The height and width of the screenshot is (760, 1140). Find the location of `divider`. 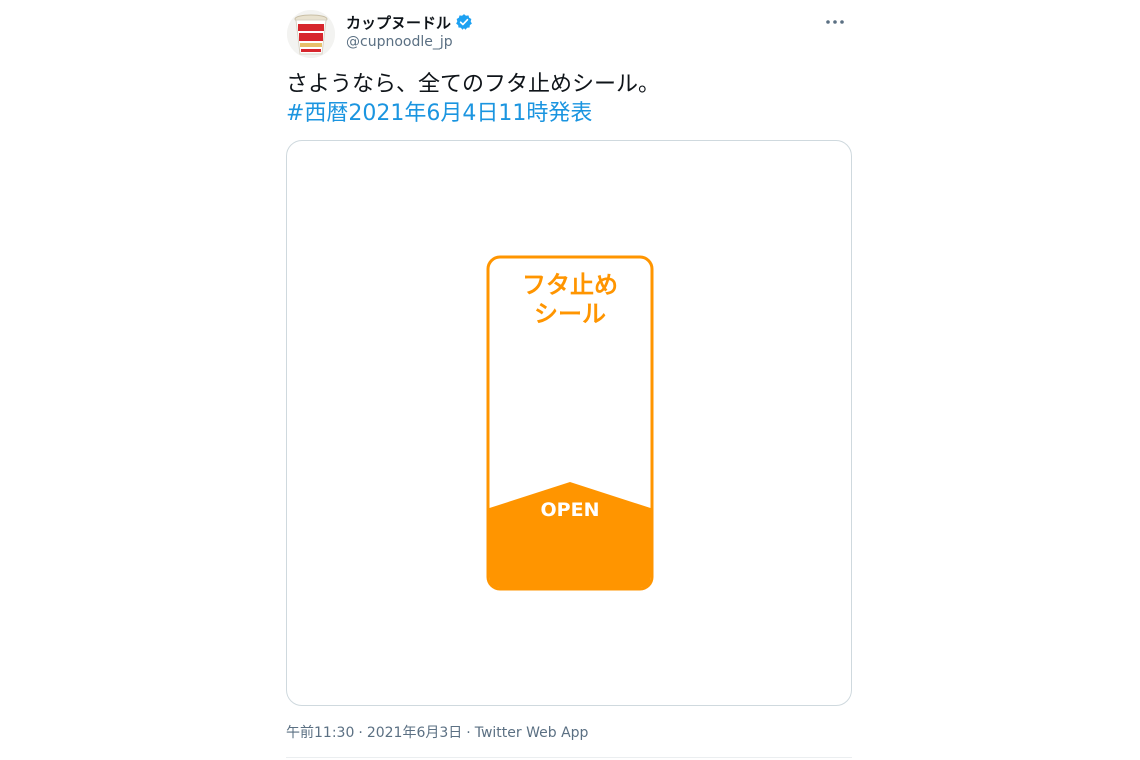

divider is located at coordinates (569, 757).